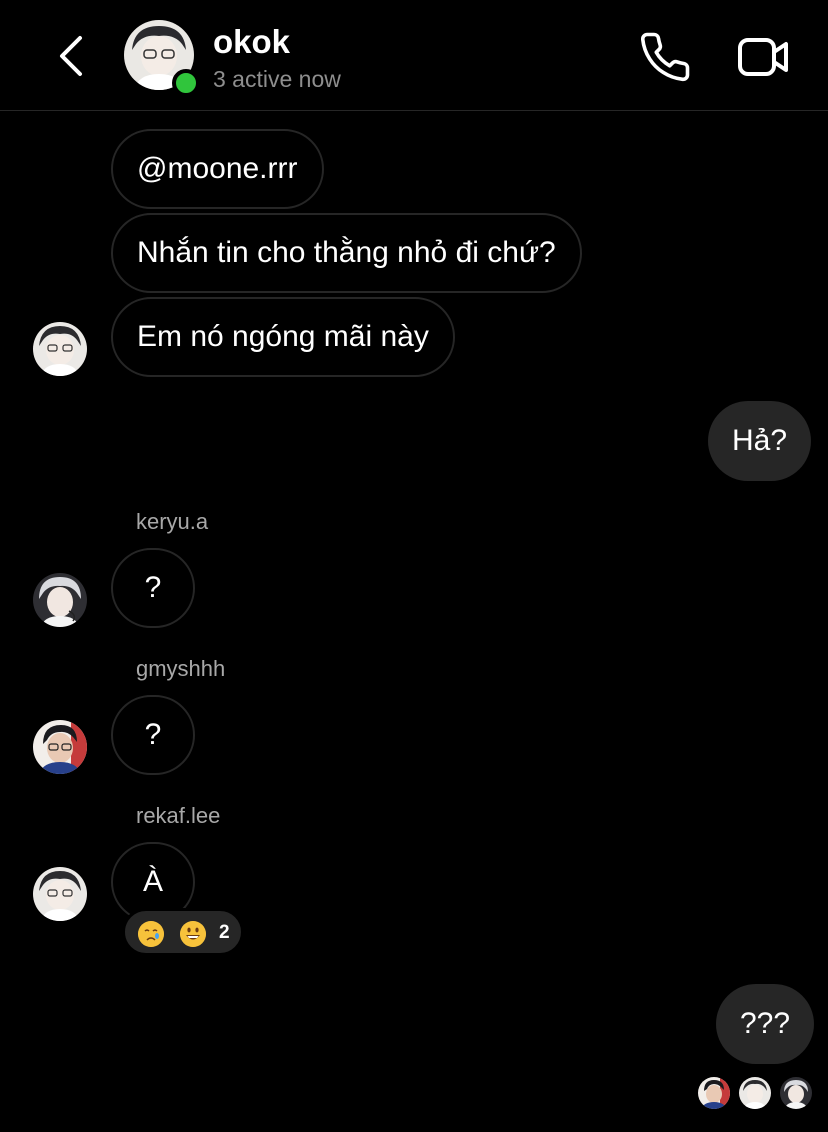 The height and width of the screenshot is (1132, 828). Describe the element at coordinates (151, 934) in the screenshot. I see `crying-face-icon` at that location.